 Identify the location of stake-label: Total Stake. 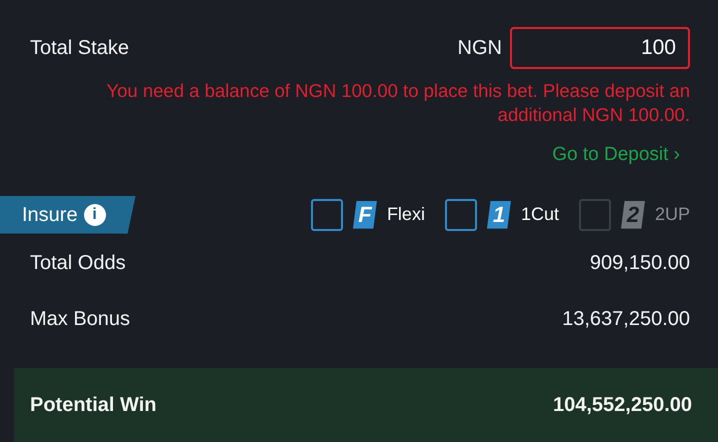
(79, 48).